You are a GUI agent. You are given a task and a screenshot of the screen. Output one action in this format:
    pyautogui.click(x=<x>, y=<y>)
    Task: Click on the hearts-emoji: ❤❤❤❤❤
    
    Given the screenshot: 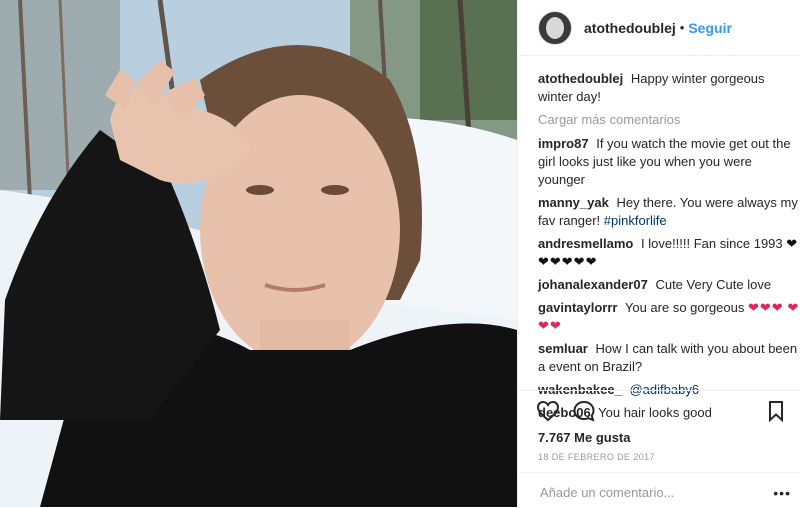 What is the action you would take?
    pyautogui.click(x=568, y=261)
    